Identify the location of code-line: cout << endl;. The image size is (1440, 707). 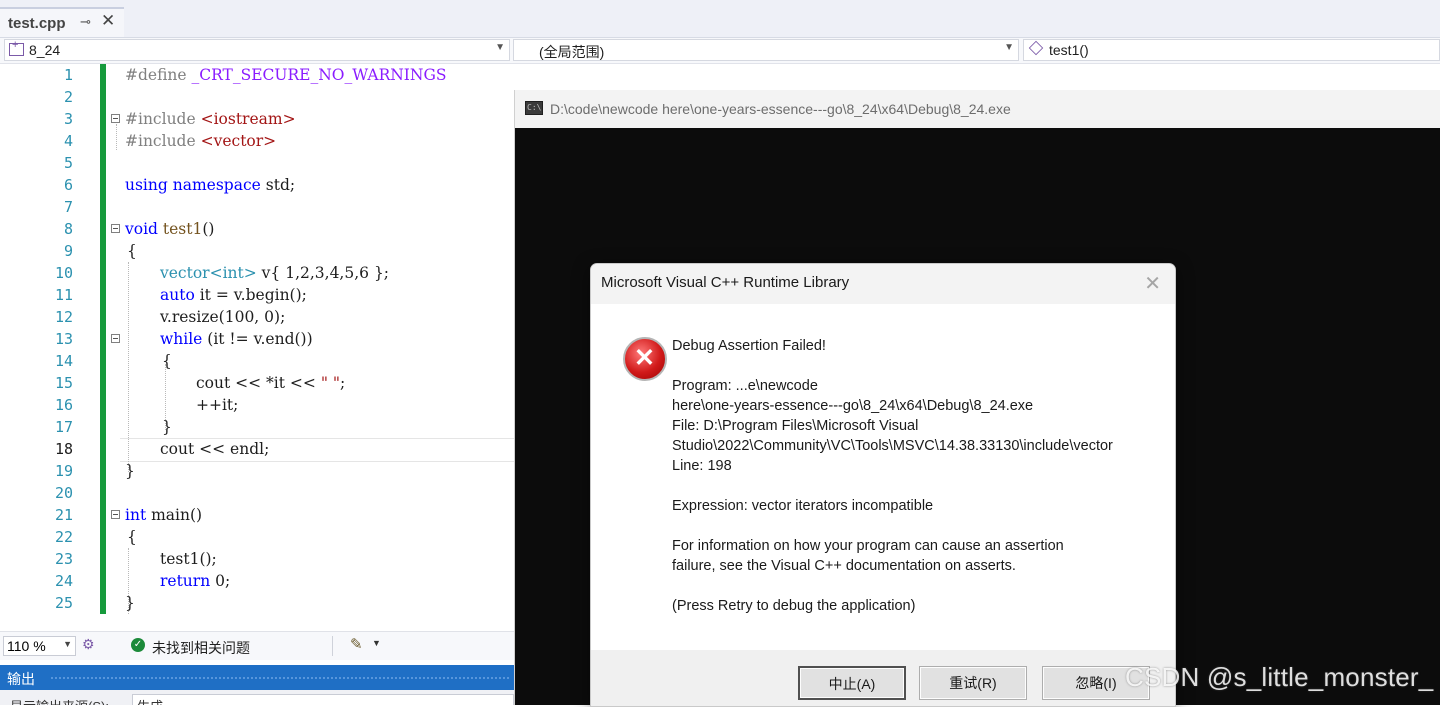
(215, 449).